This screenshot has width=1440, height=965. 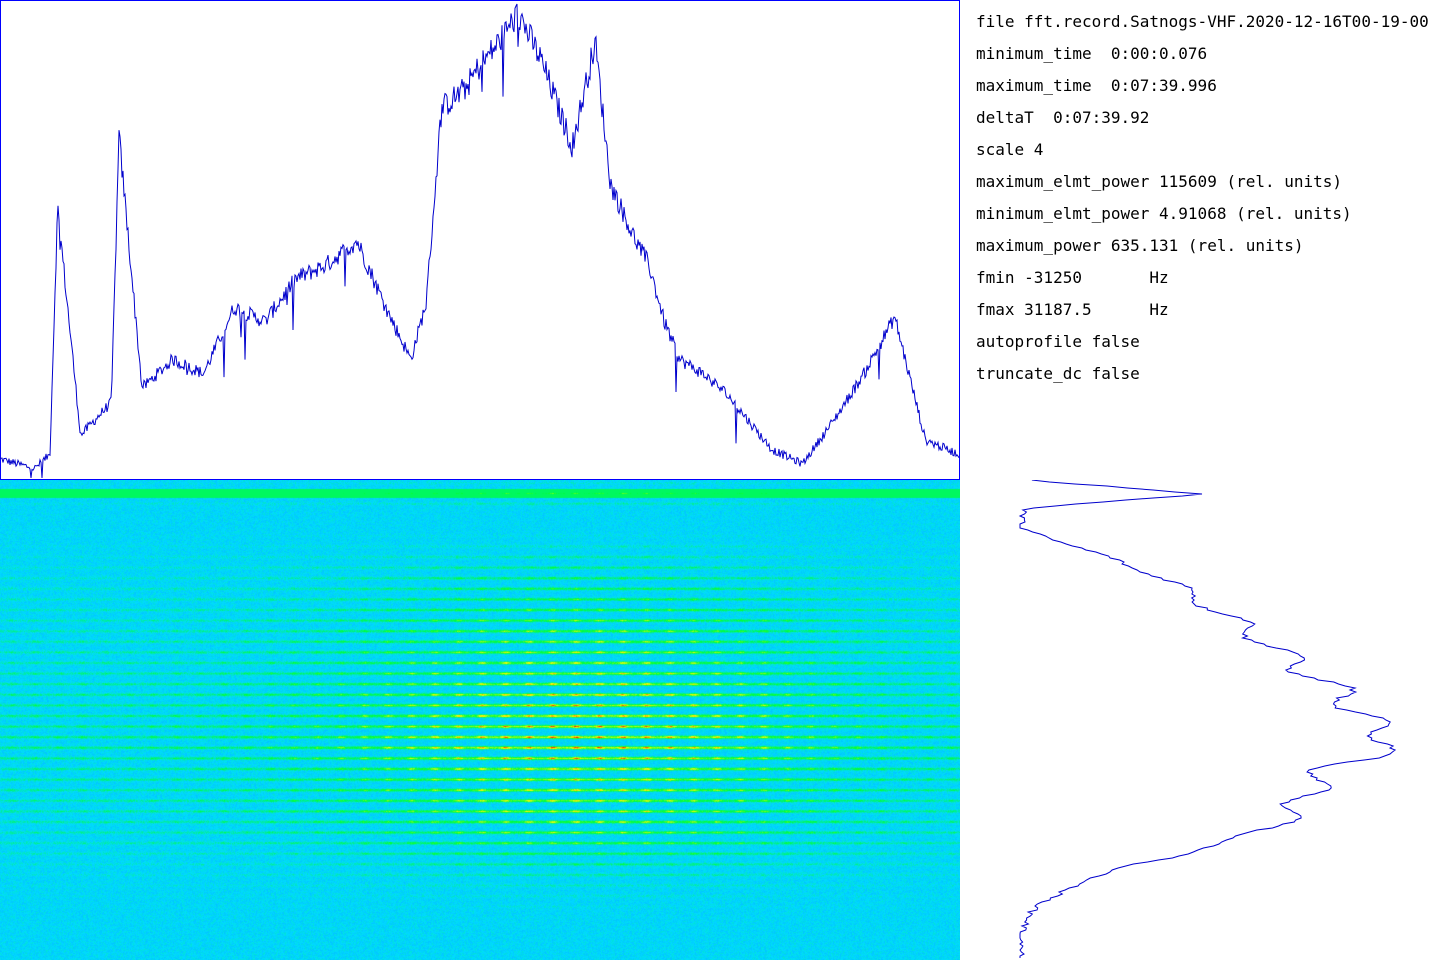 I want to click on time-profile-svg, so click(x=1207, y=719).